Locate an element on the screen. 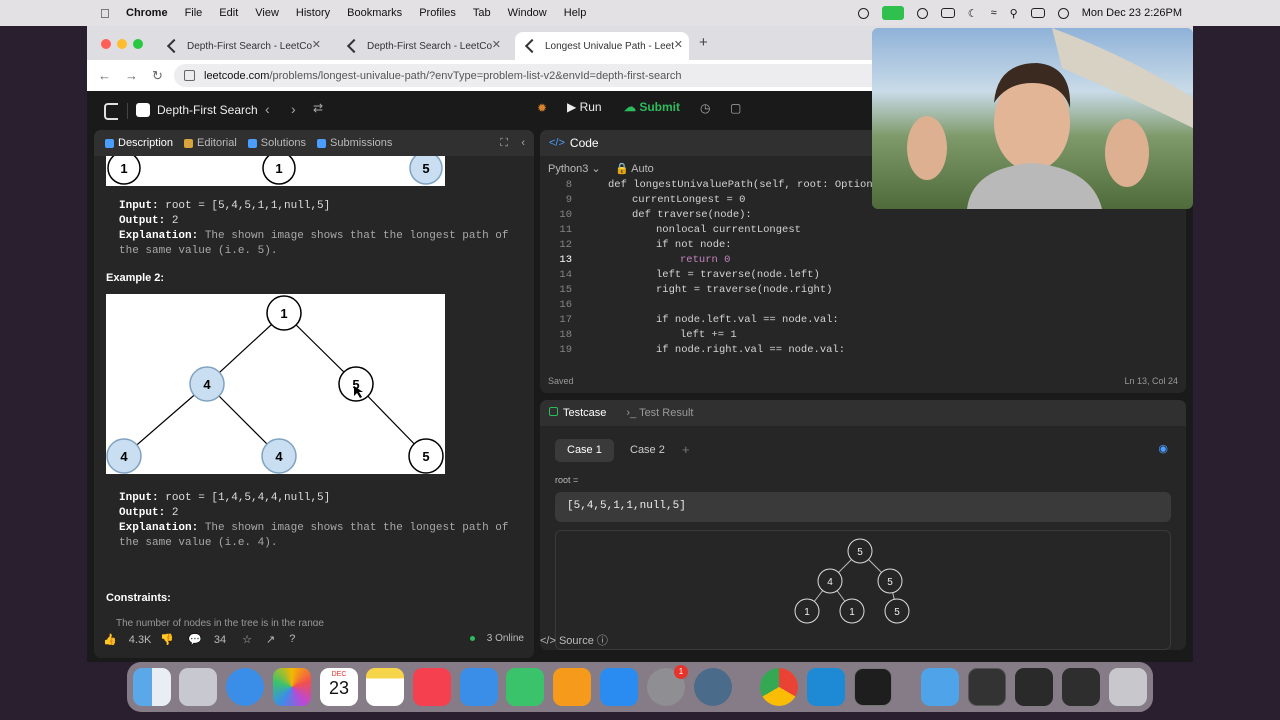  tab-description: Description is located at coordinates (139, 143).